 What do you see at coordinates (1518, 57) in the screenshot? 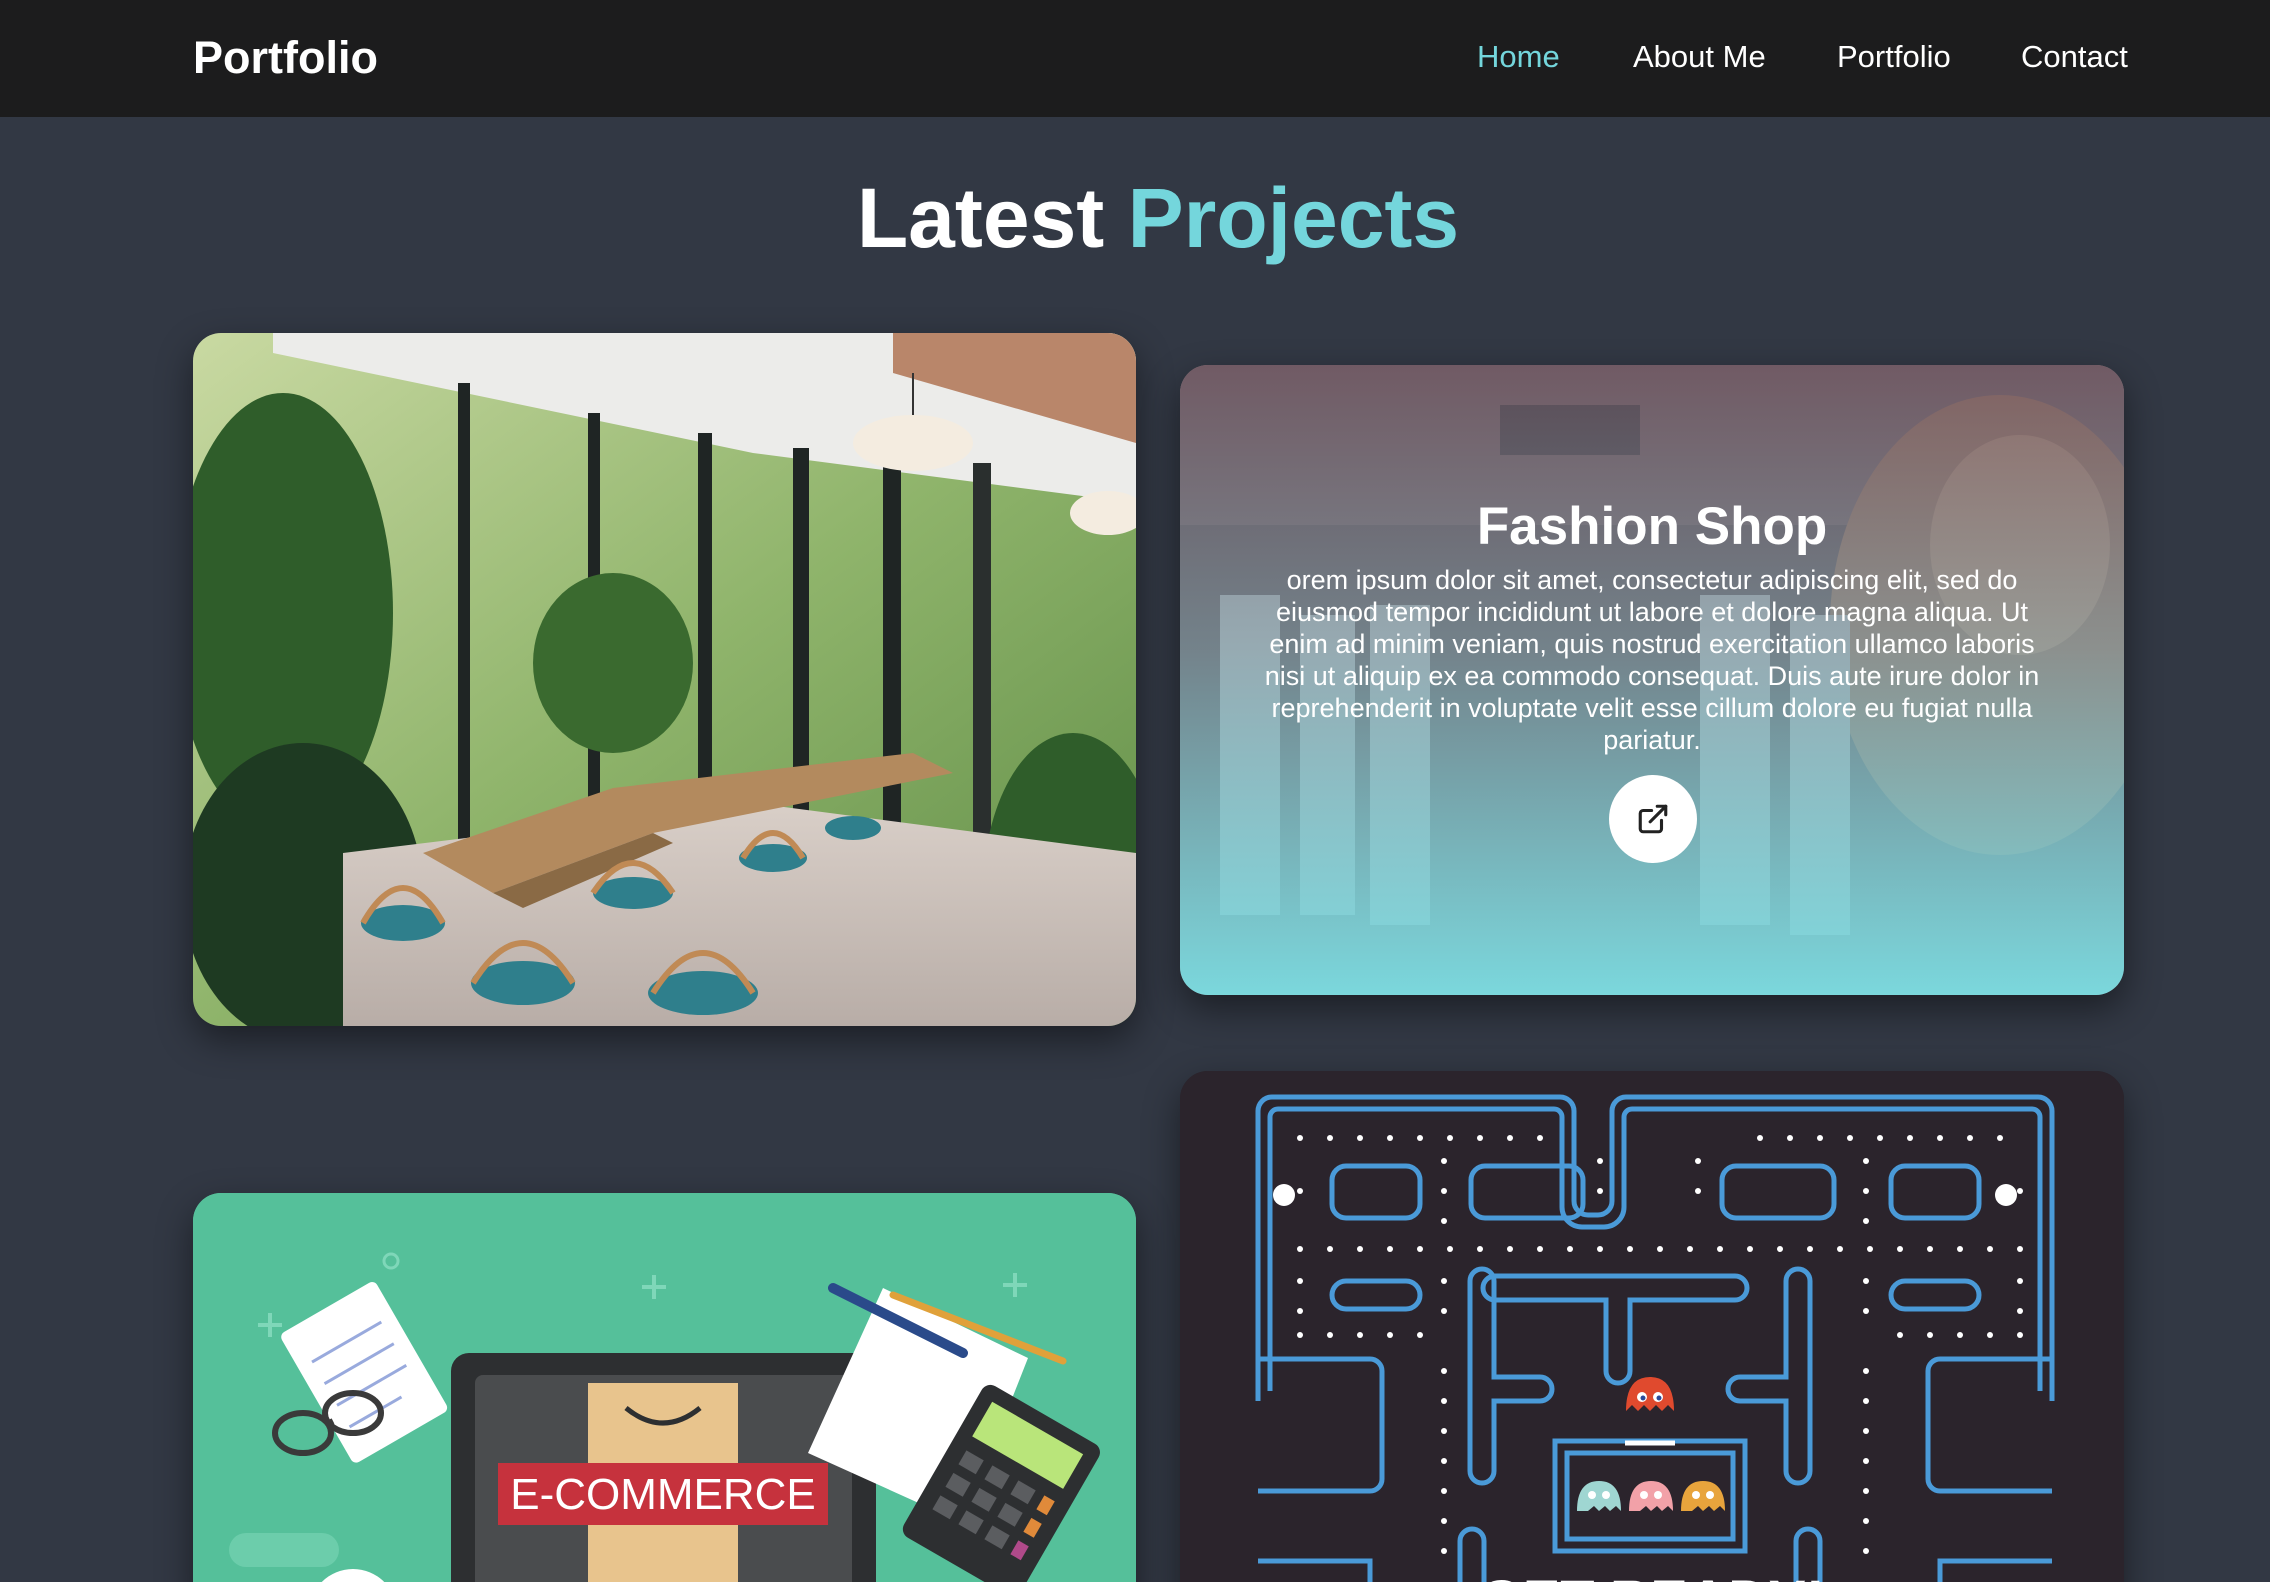
I see `nav-item-home: Home` at bounding box center [1518, 57].